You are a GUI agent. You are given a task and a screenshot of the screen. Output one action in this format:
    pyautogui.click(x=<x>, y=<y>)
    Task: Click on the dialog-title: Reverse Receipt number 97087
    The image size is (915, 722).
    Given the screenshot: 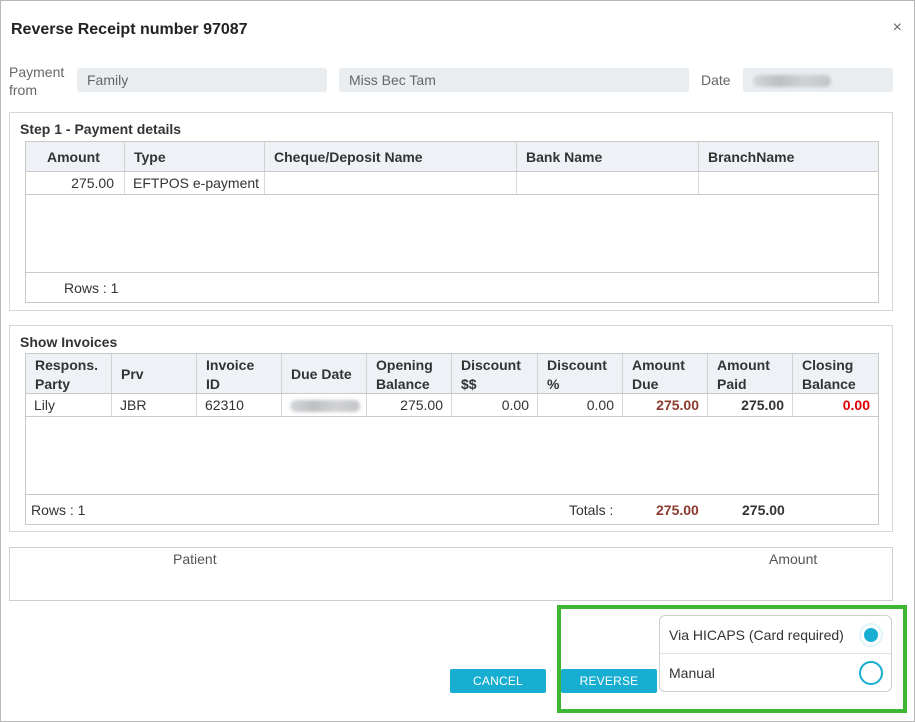 What is the action you would take?
    pyautogui.click(x=129, y=29)
    